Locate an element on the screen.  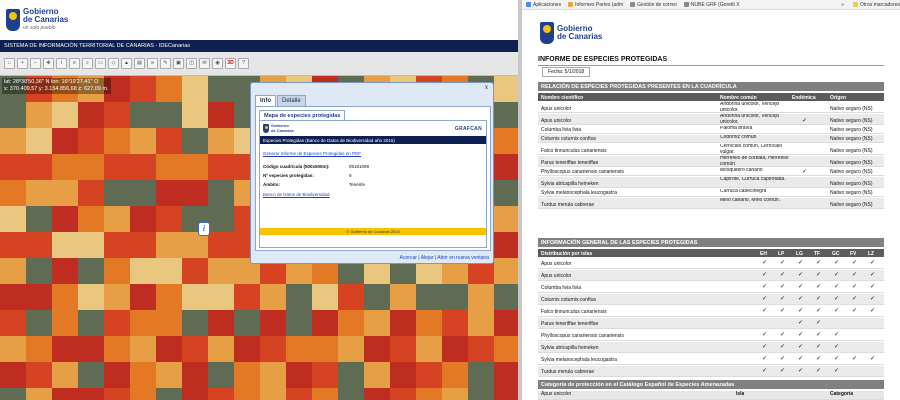
layers-icon: ≡ is located at coordinates (74, 63).